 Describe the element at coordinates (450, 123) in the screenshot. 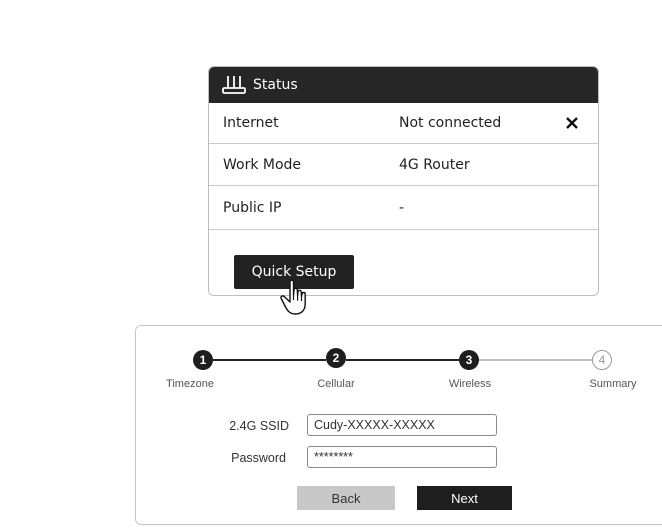

I see `internet-value: Not connected` at that location.